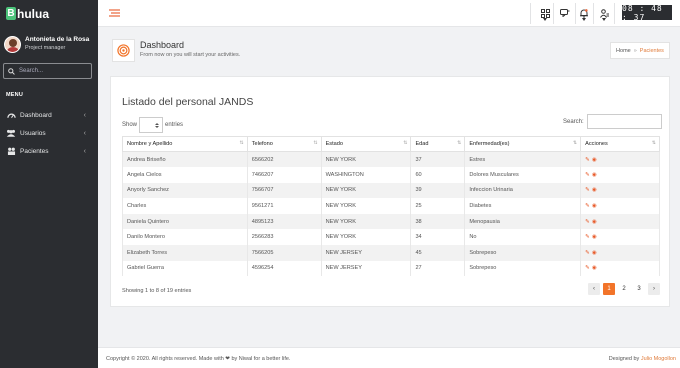  Describe the element at coordinates (123, 50) in the screenshot. I see `target-icon` at that location.